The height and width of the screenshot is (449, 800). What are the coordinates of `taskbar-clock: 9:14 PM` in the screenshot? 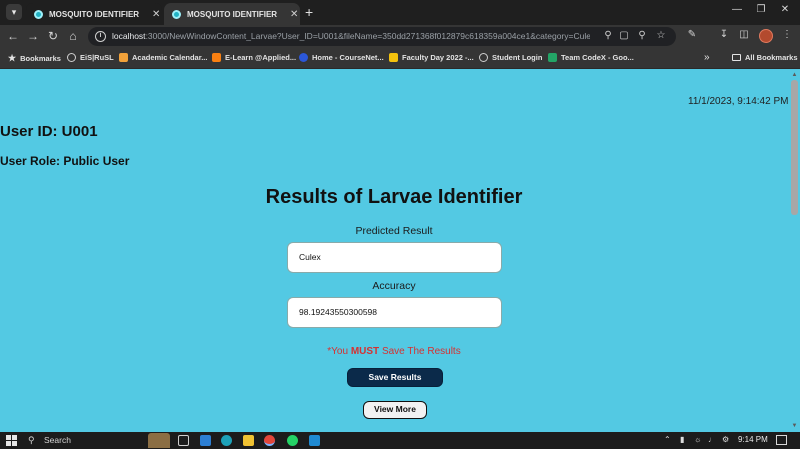 It's located at (753, 439).